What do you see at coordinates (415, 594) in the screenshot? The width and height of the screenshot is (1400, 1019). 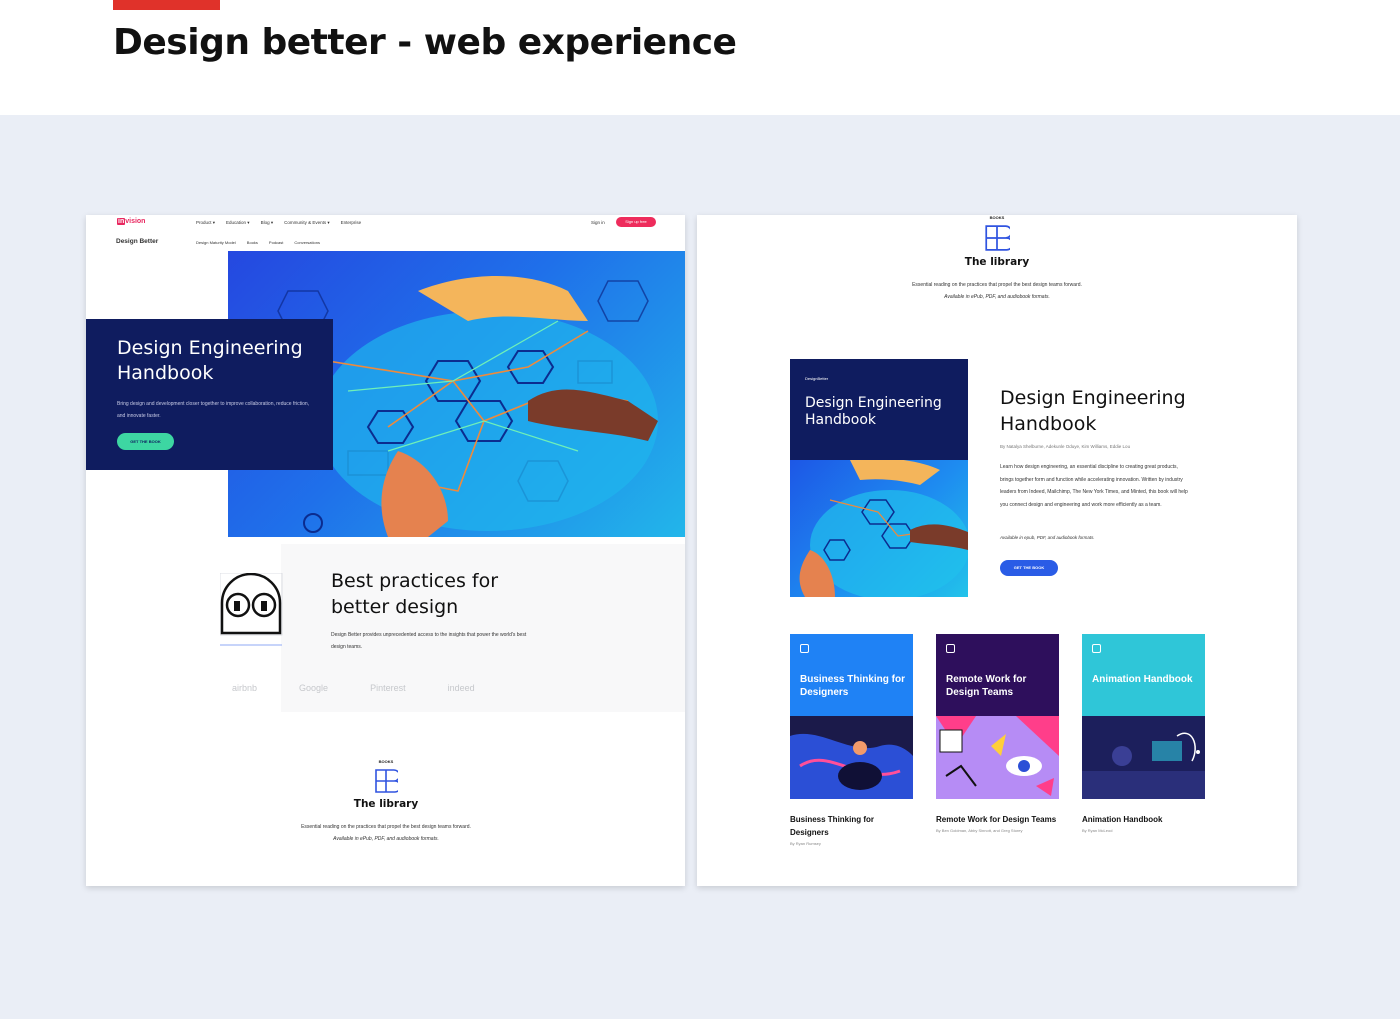 I see `best-practices-title: Best practices for better design` at bounding box center [415, 594].